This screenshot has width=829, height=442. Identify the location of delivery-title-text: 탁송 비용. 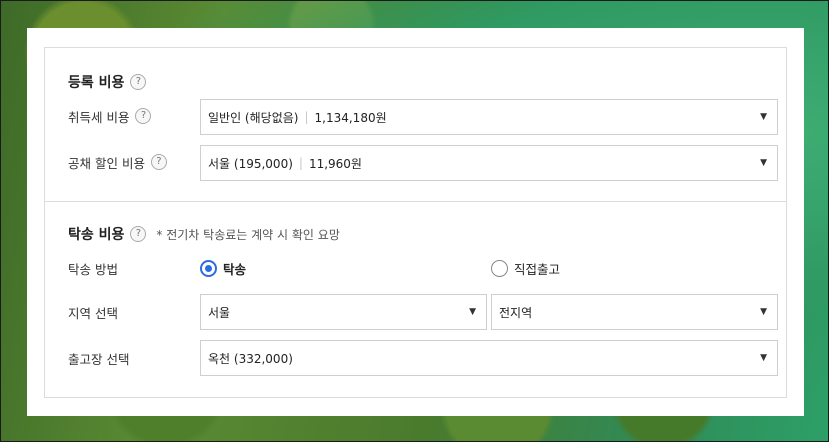
(96, 235).